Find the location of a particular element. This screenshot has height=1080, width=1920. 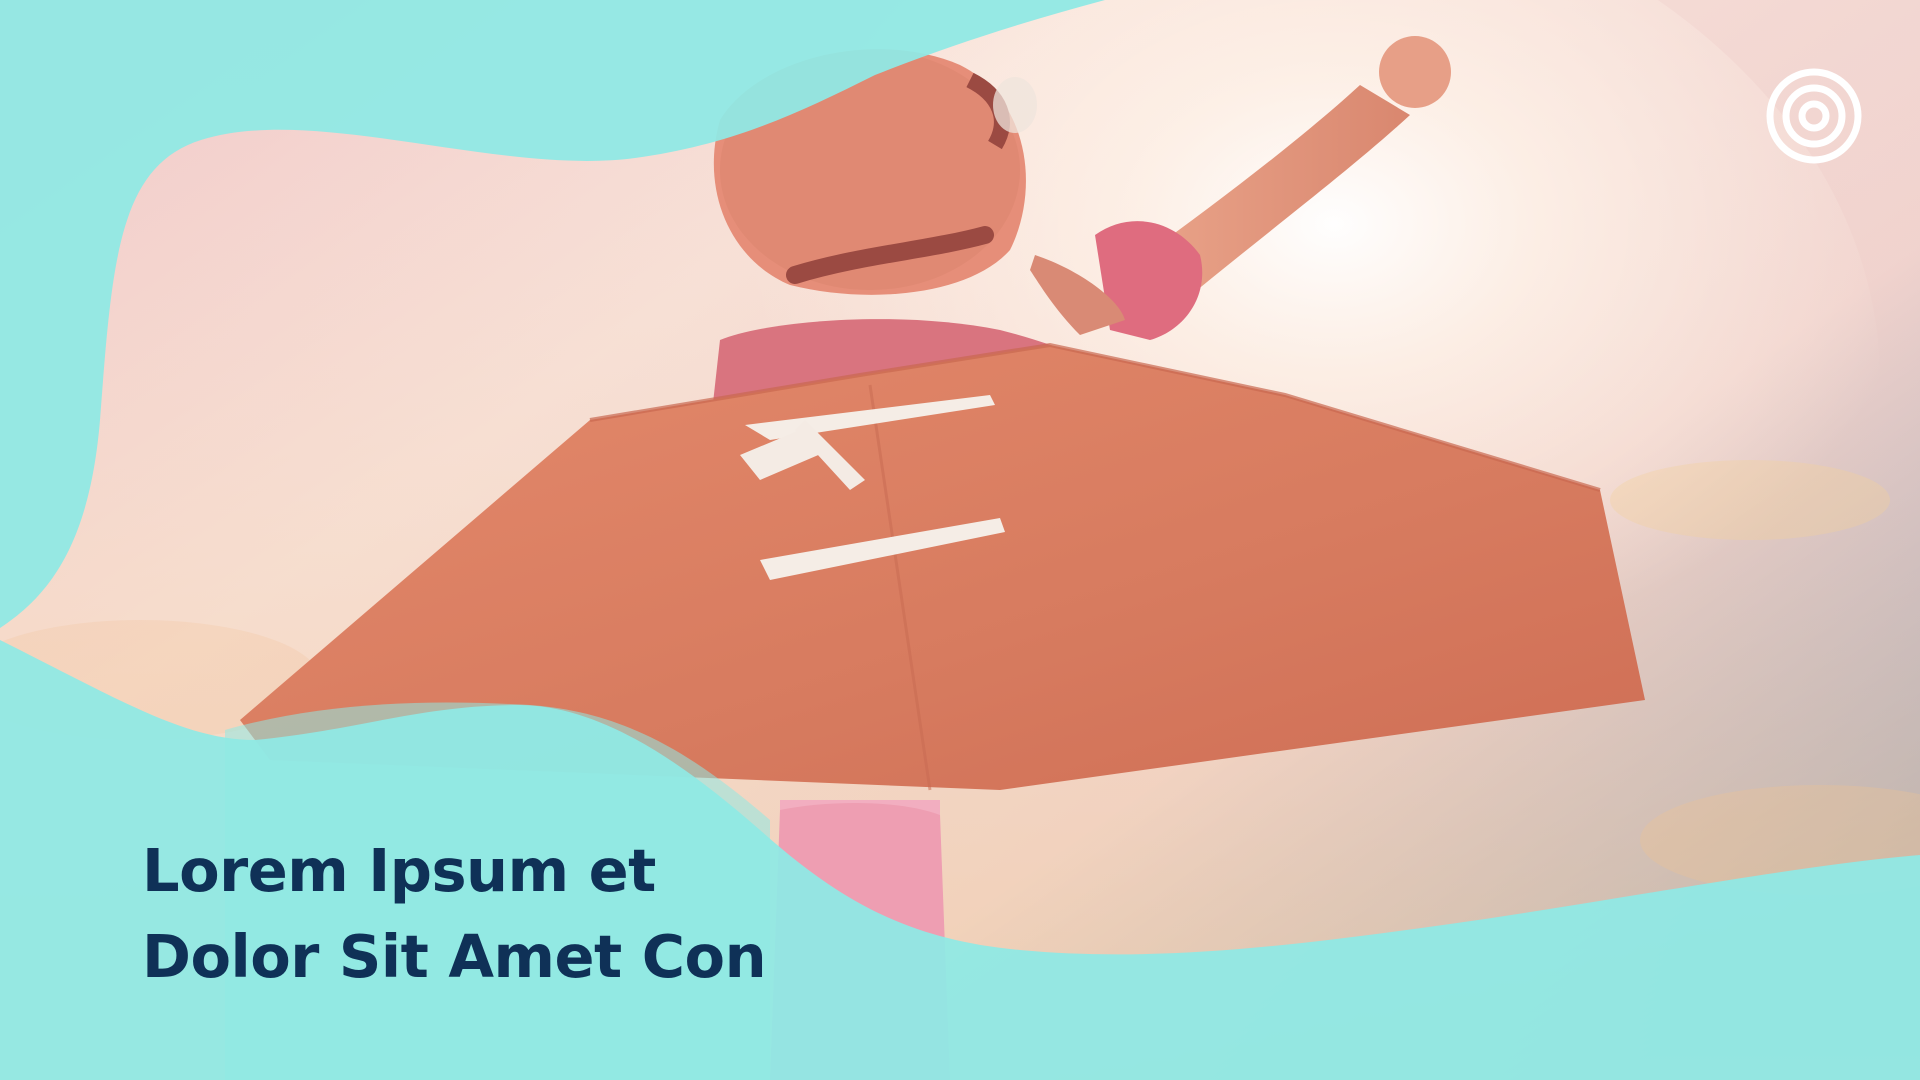

slide-title-line-1: Lorem Ipsum et is located at coordinates (399, 870).